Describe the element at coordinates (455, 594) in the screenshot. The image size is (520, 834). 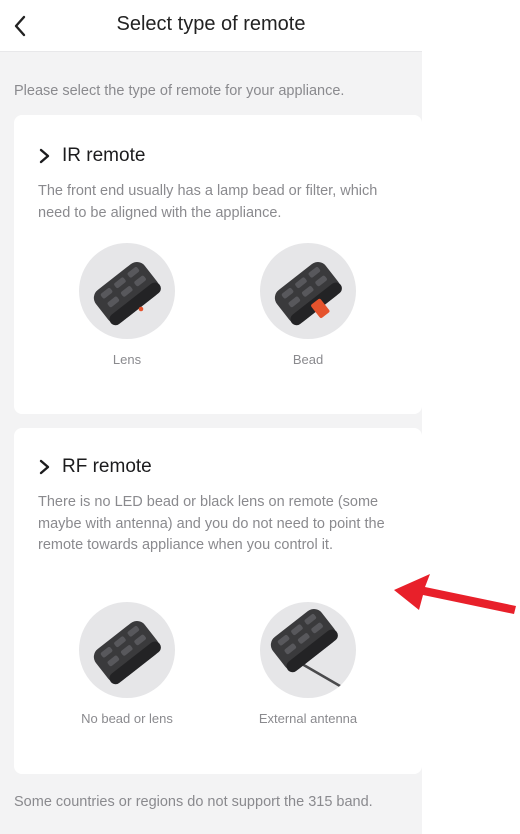
I see `red-arrow-icon` at that location.